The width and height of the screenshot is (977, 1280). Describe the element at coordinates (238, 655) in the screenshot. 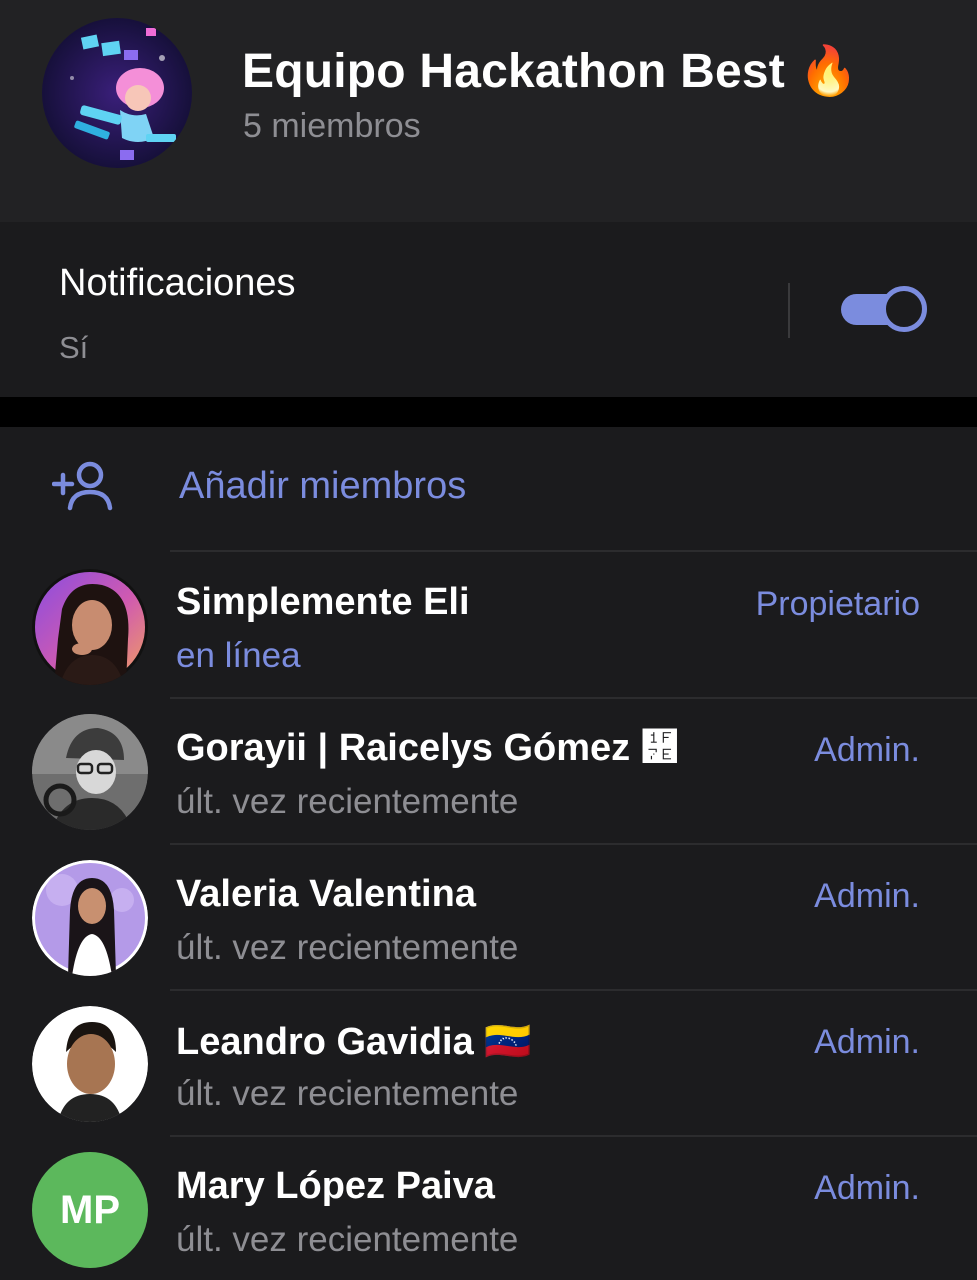

I see `member-status: en línea` at that location.